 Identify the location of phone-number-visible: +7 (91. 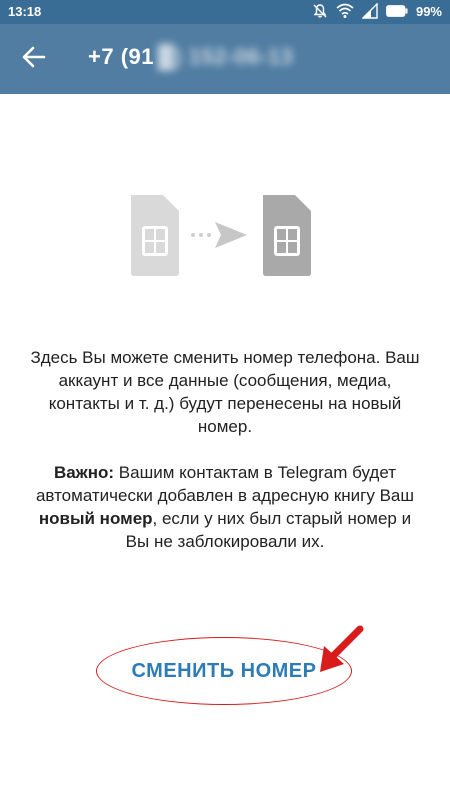
(121, 56).